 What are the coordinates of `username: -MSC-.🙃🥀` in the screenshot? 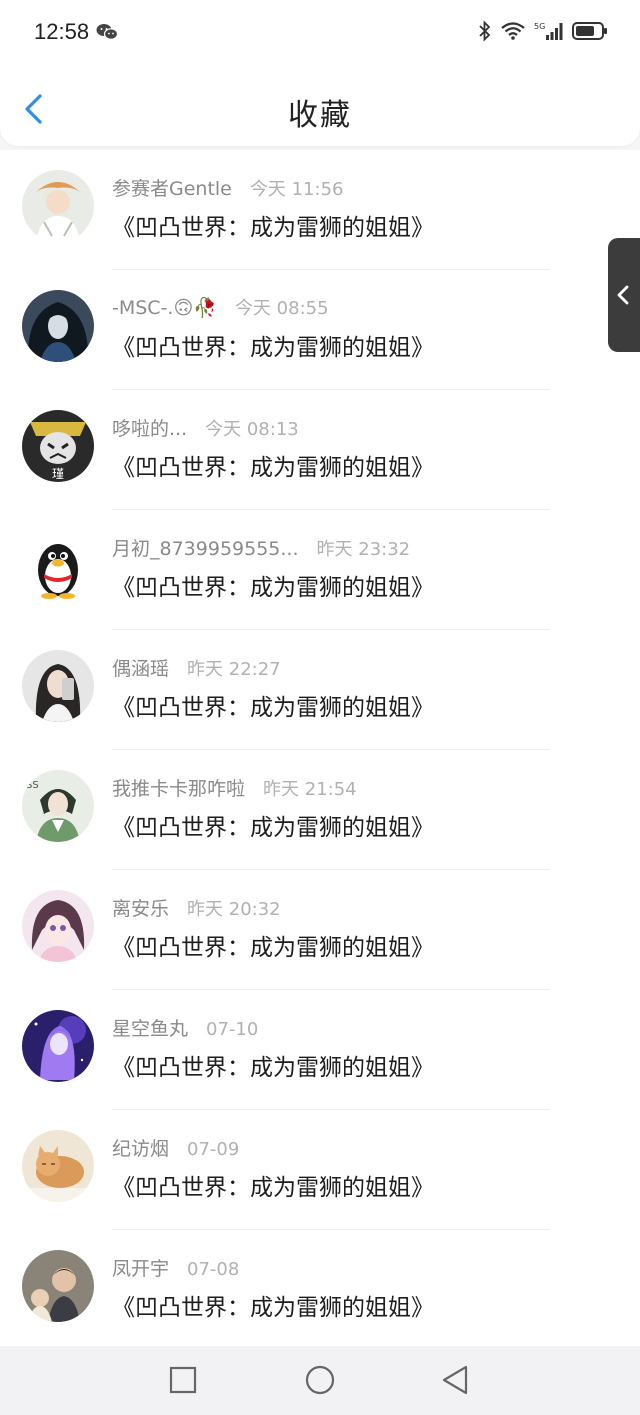 It's located at (164, 308).